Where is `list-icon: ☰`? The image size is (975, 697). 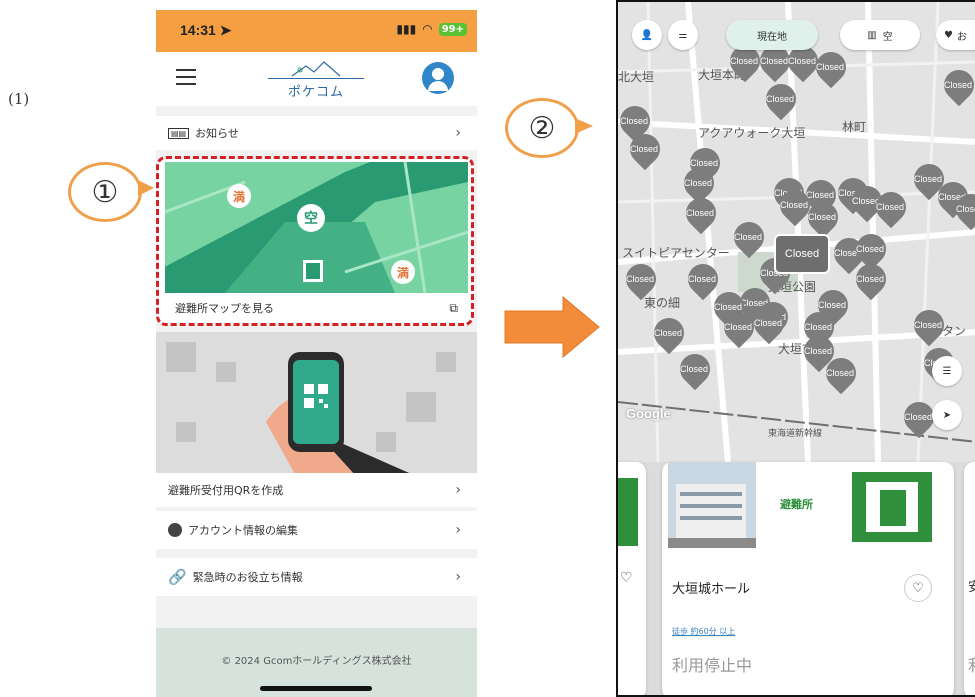
list-icon: ☰ is located at coordinates (947, 371).